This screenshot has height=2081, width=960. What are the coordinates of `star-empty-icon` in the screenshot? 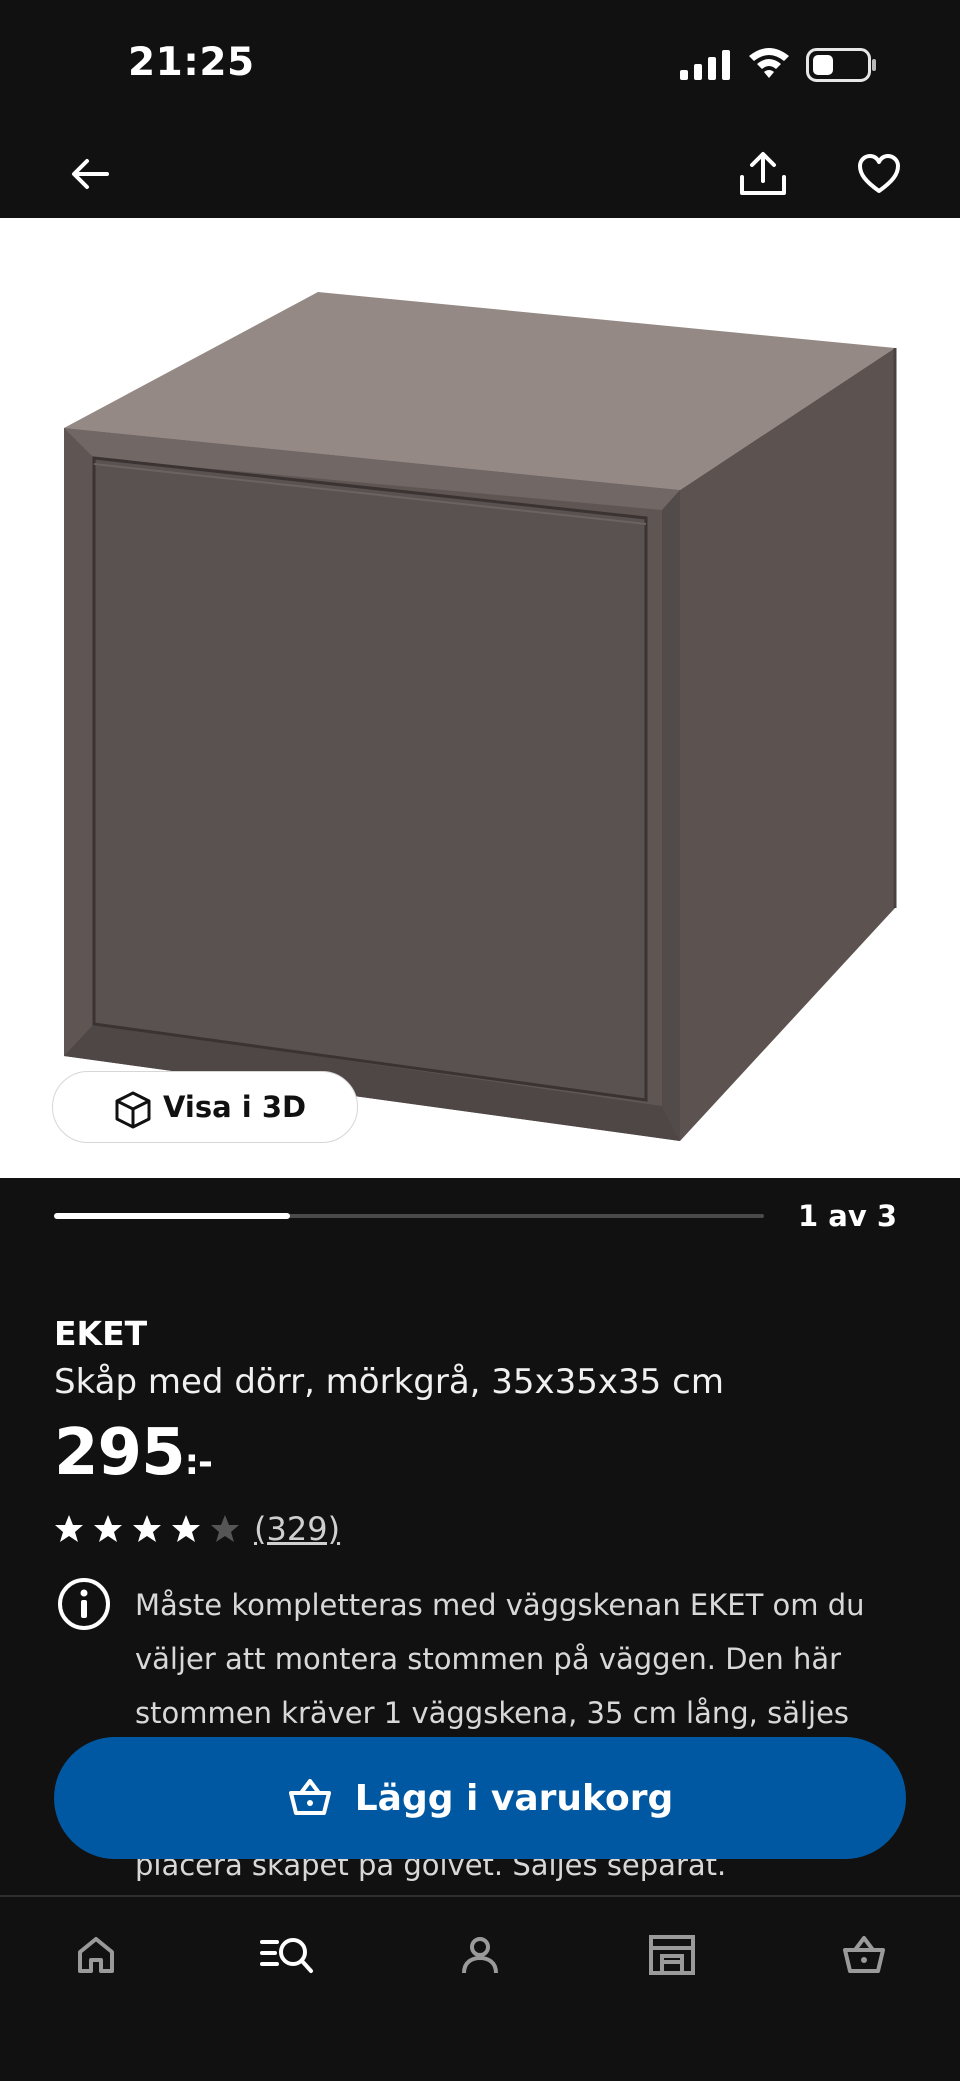 It's located at (225, 1528).